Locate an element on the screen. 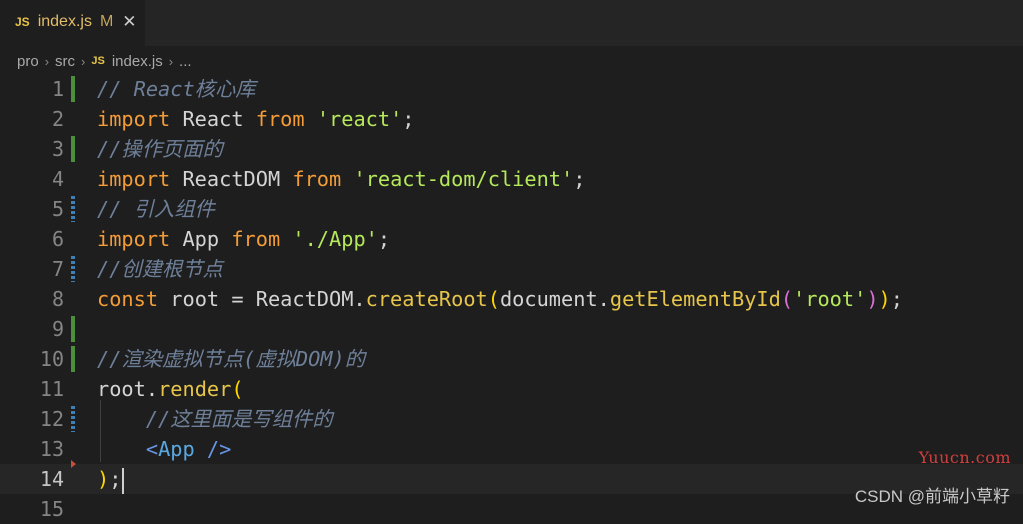  text-cursor is located at coordinates (123, 480).